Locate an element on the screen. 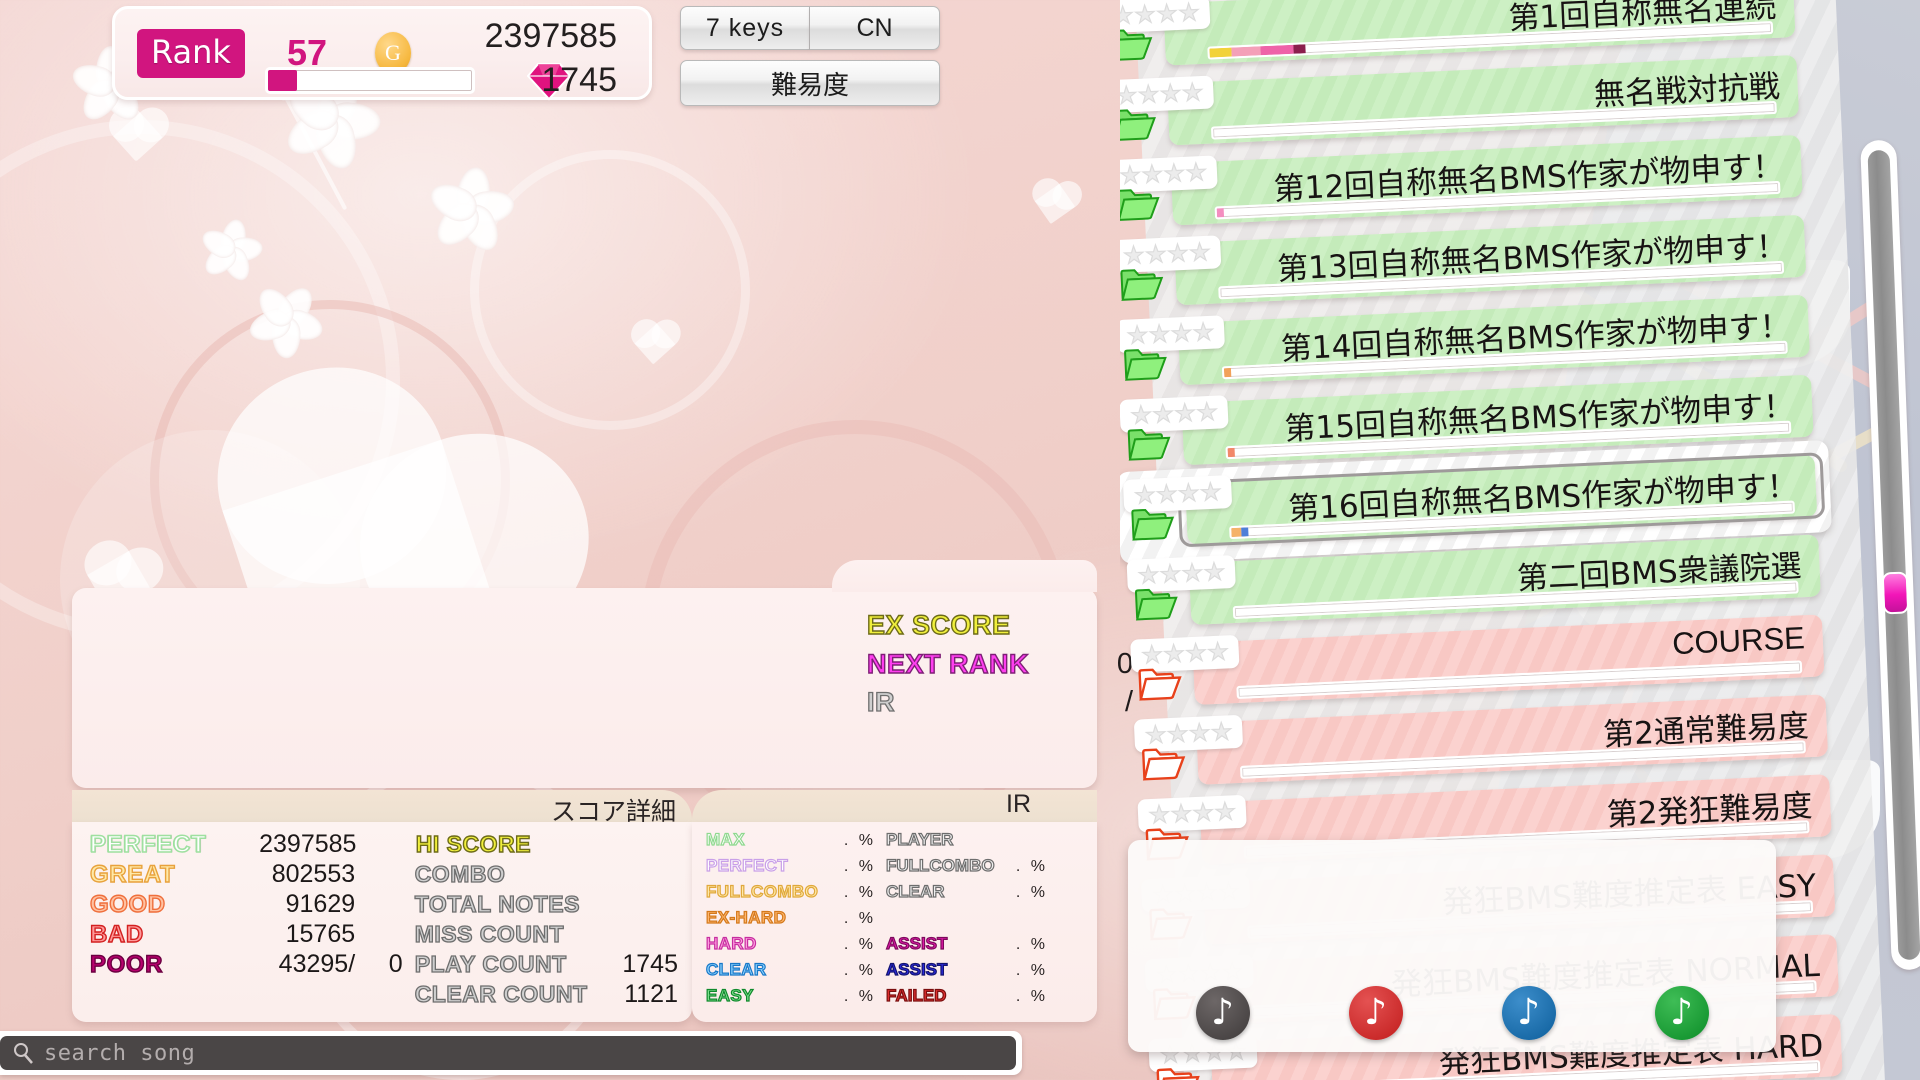  ir-right-label: FULLCOMBO is located at coordinates (940, 865).